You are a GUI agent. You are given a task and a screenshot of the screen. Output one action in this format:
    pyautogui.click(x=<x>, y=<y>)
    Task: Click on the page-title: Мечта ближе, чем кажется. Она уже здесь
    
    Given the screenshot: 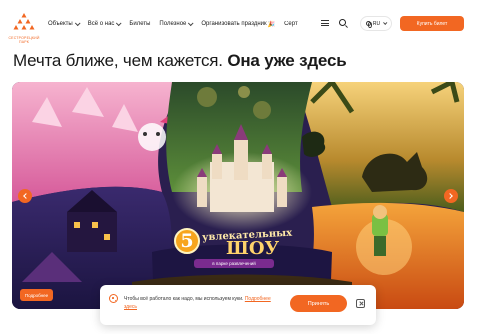 What is the action you would take?
    pyautogui.click(x=180, y=61)
    